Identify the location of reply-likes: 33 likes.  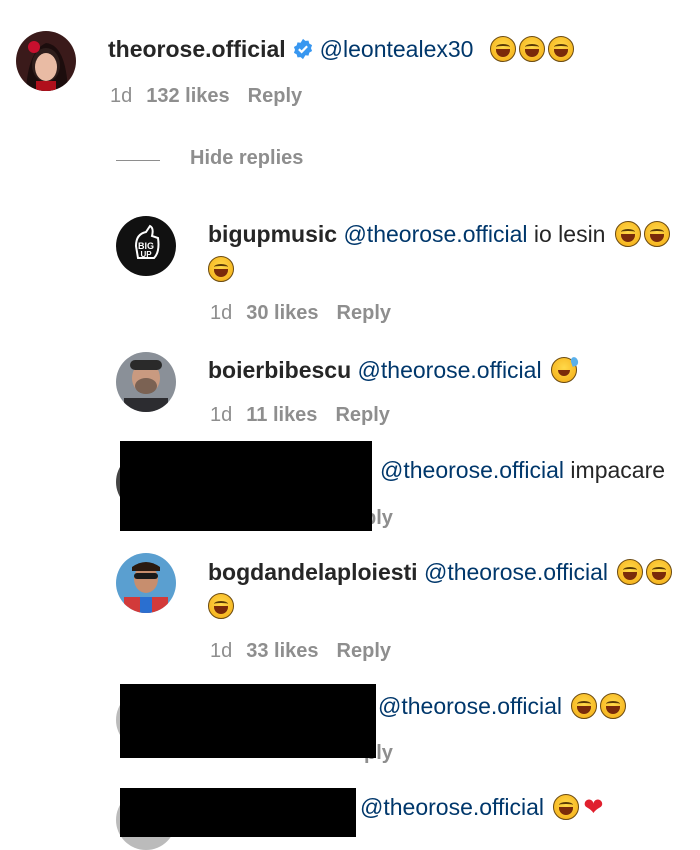
(282, 651).